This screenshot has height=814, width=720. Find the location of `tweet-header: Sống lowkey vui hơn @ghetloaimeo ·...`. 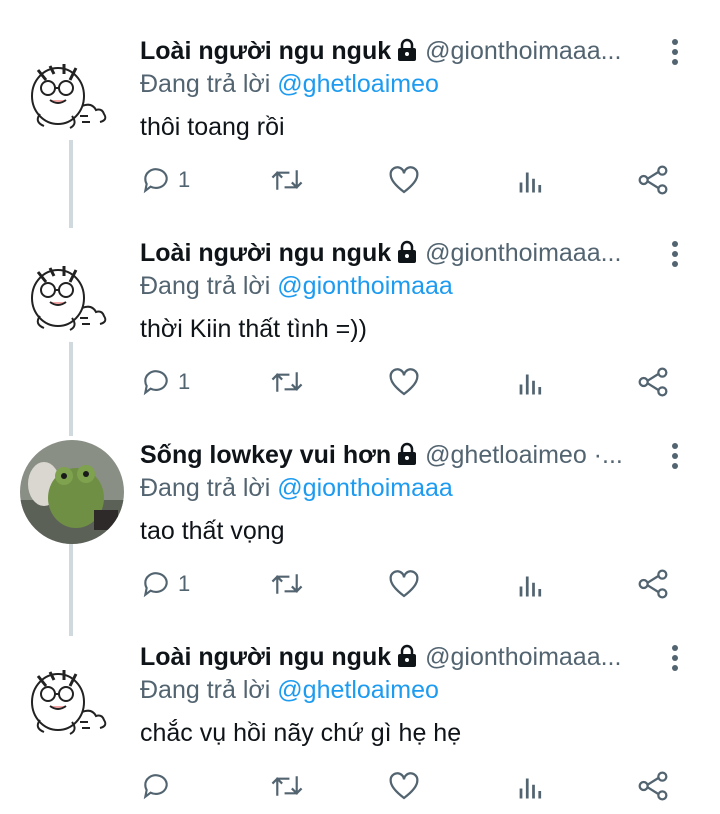

tweet-header: Sống lowkey vui hơn @ghetloaimeo ·... is located at coordinates (400, 455).